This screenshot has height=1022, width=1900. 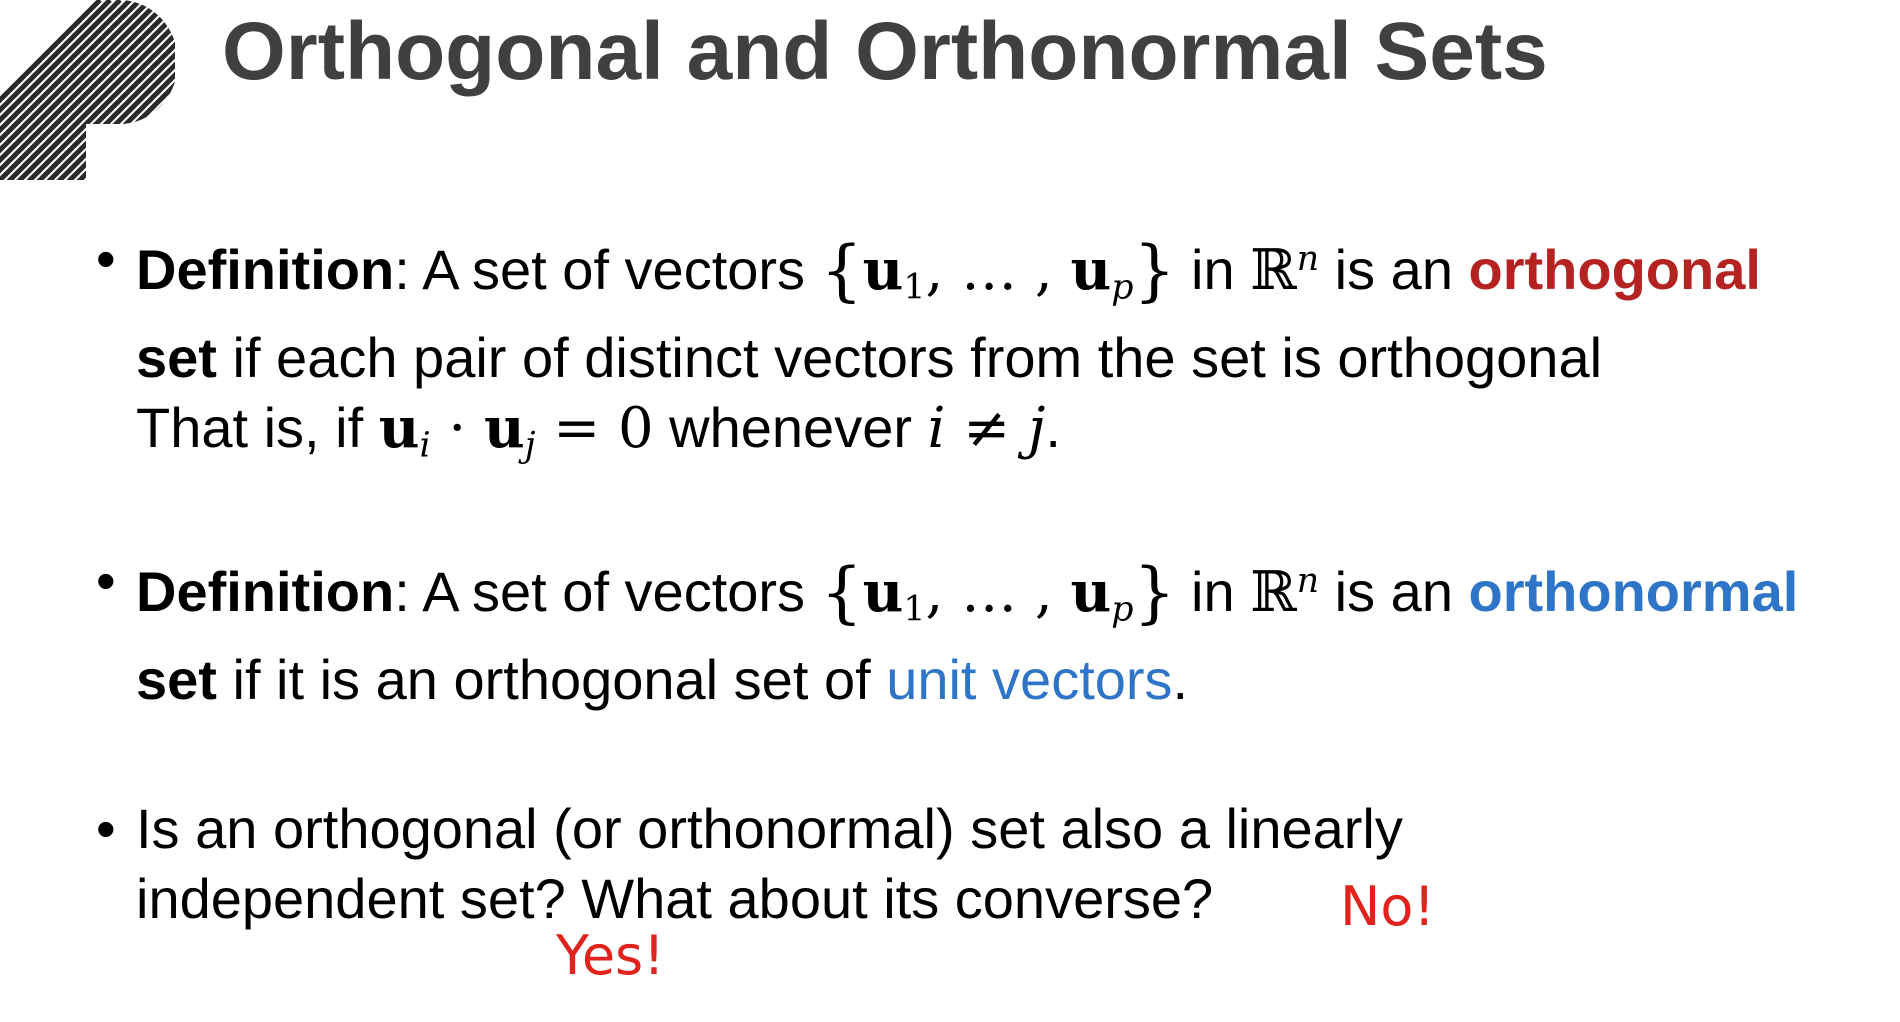 What do you see at coordinates (87, 90) in the screenshot?
I see `striped-circle-decoration-icon` at bounding box center [87, 90].